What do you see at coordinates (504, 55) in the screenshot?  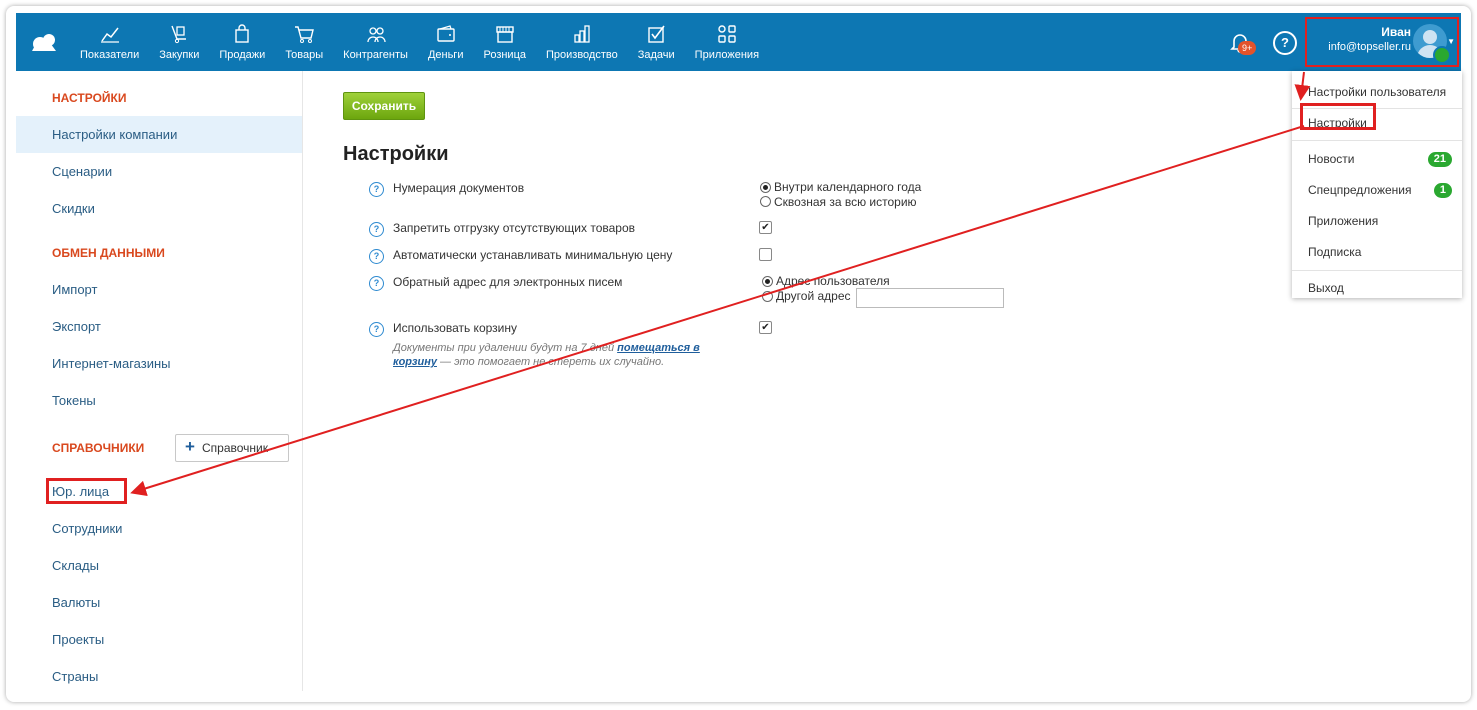 I see `nav-label: Розница` at bounding box center [504, 55].